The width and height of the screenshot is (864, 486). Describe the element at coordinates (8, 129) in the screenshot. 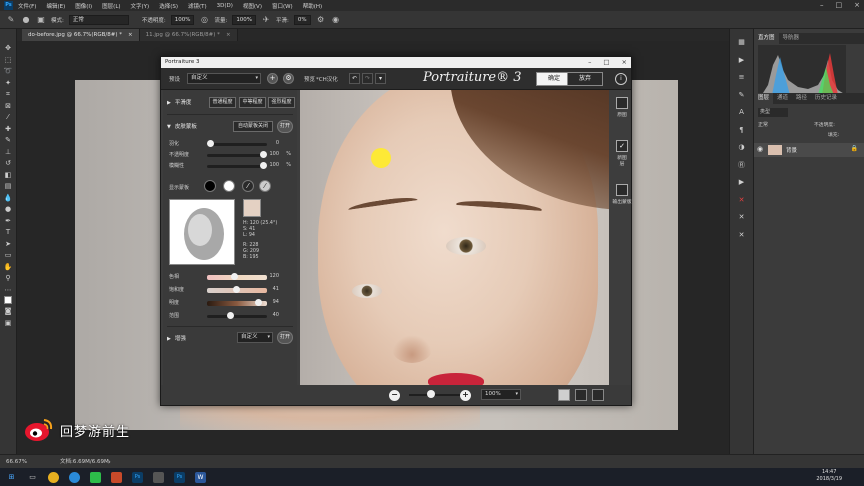

I see `healing-tool-icon: ✚` at that location.